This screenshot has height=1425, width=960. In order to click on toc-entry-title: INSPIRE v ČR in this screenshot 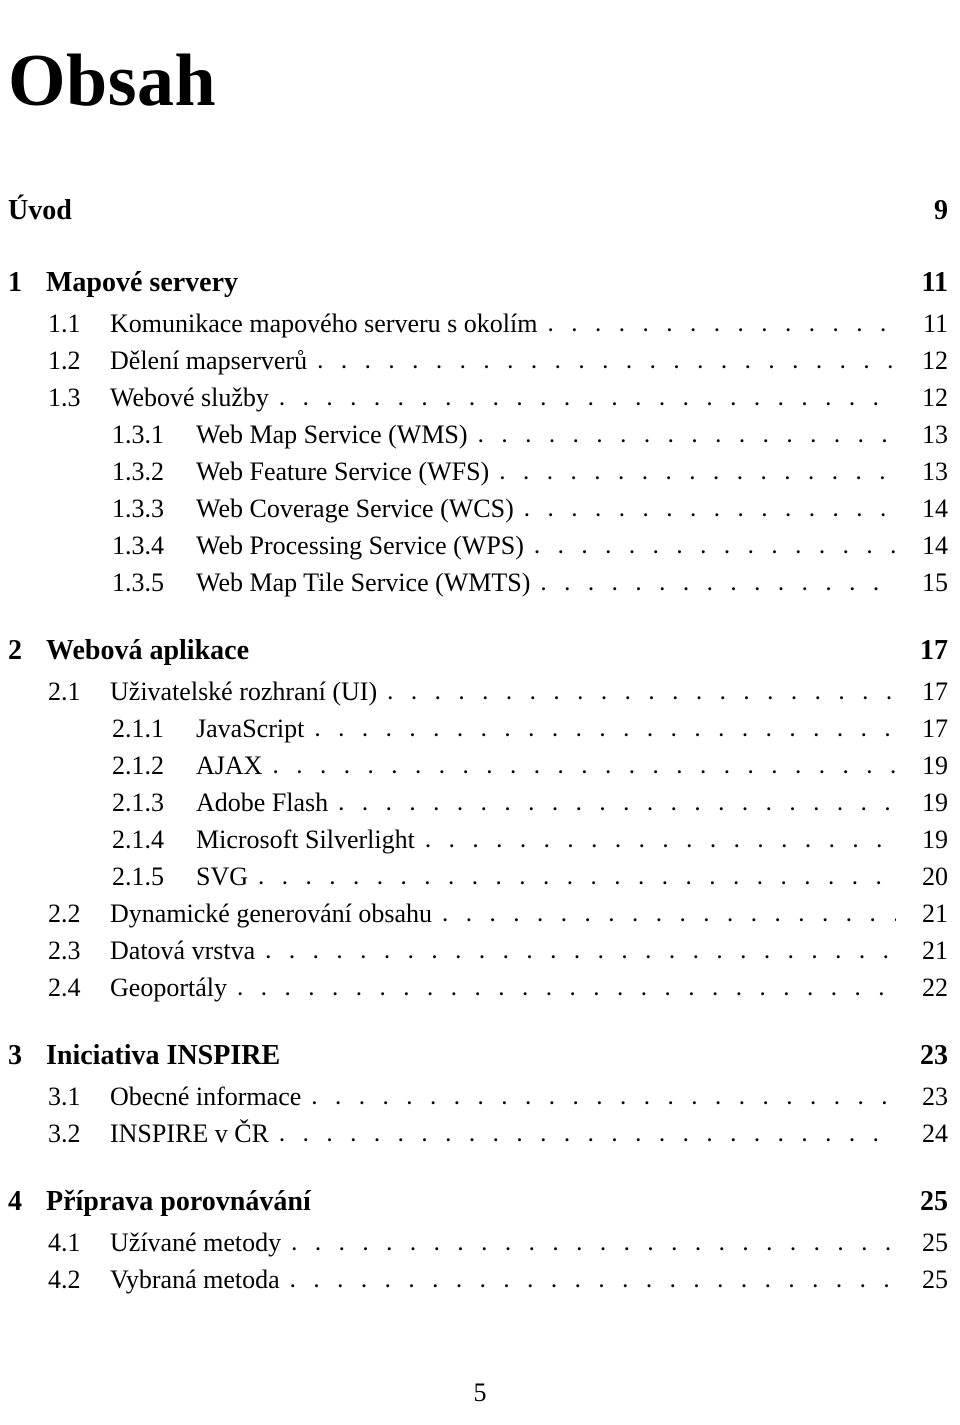, I will do `click(189, 1133)`.